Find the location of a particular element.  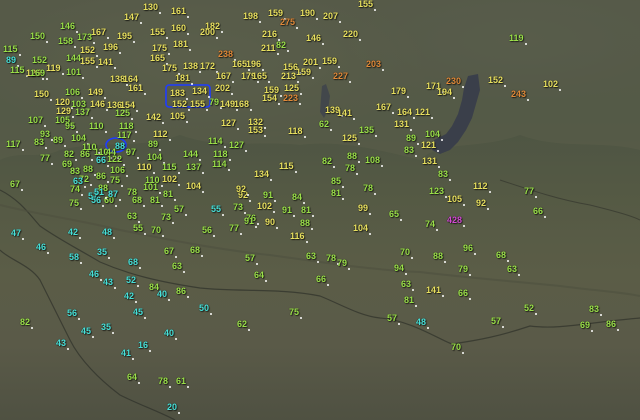

station-value-label: 223 is located at coordinates (291, 98).